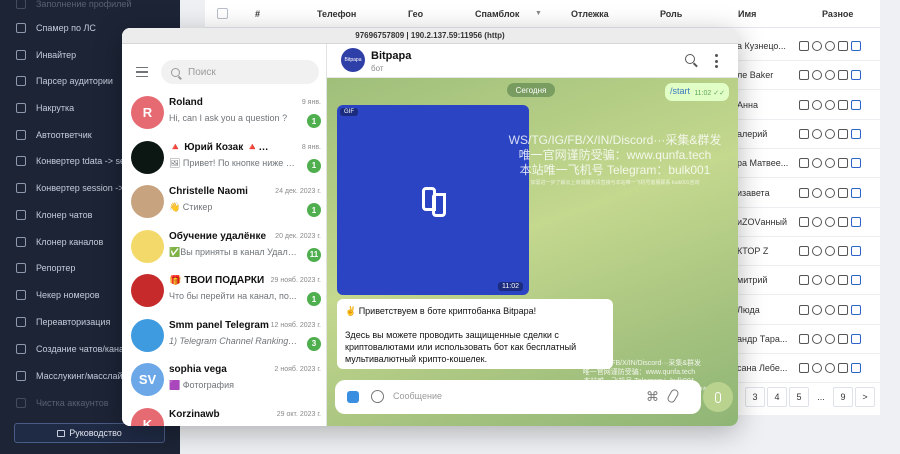 Image resolution: width=900 pixels, height=454 pixels. I want to click on more-icon, so click(716, 61).